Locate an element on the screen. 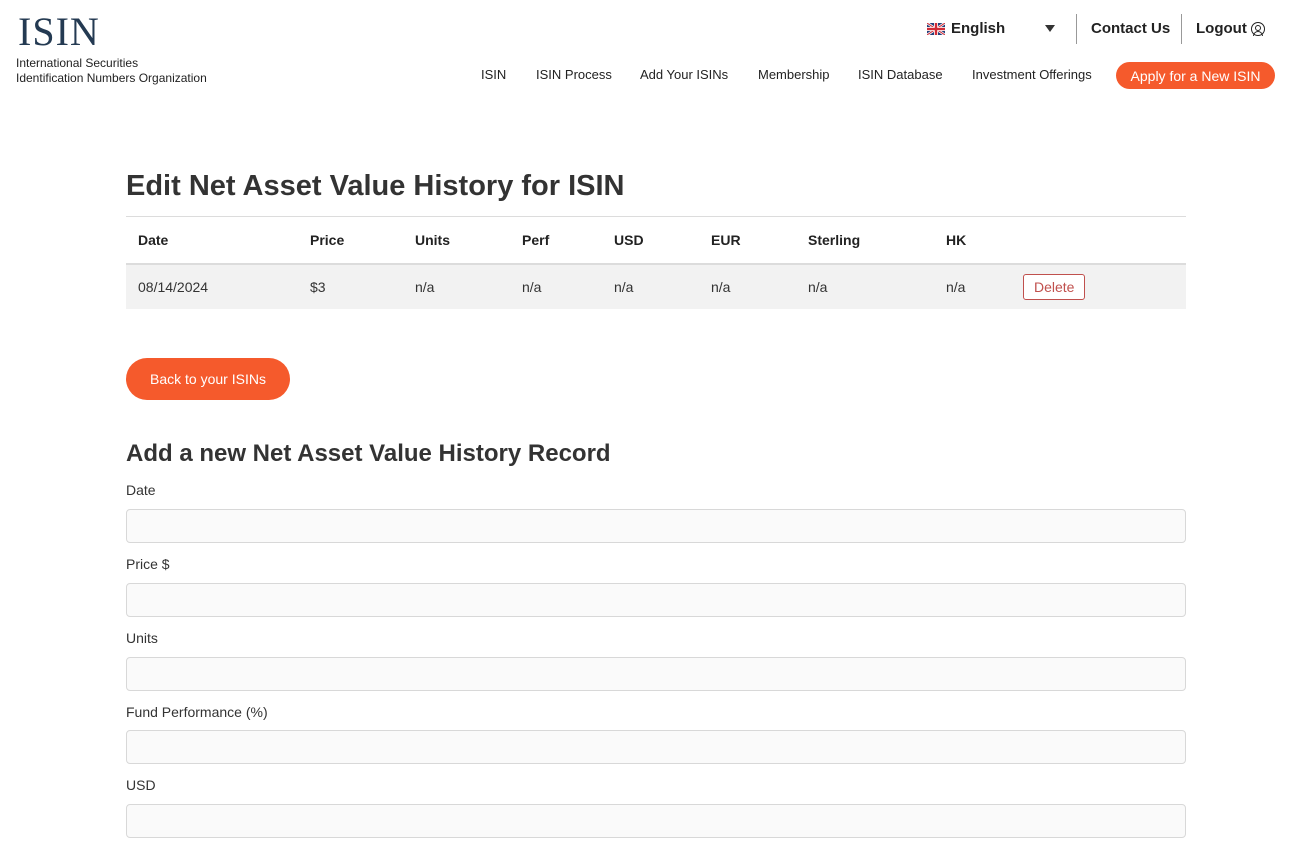 The width and height of the screenshot is (1299, 846). column-header-price: Price is located at coordinates (350, 240).